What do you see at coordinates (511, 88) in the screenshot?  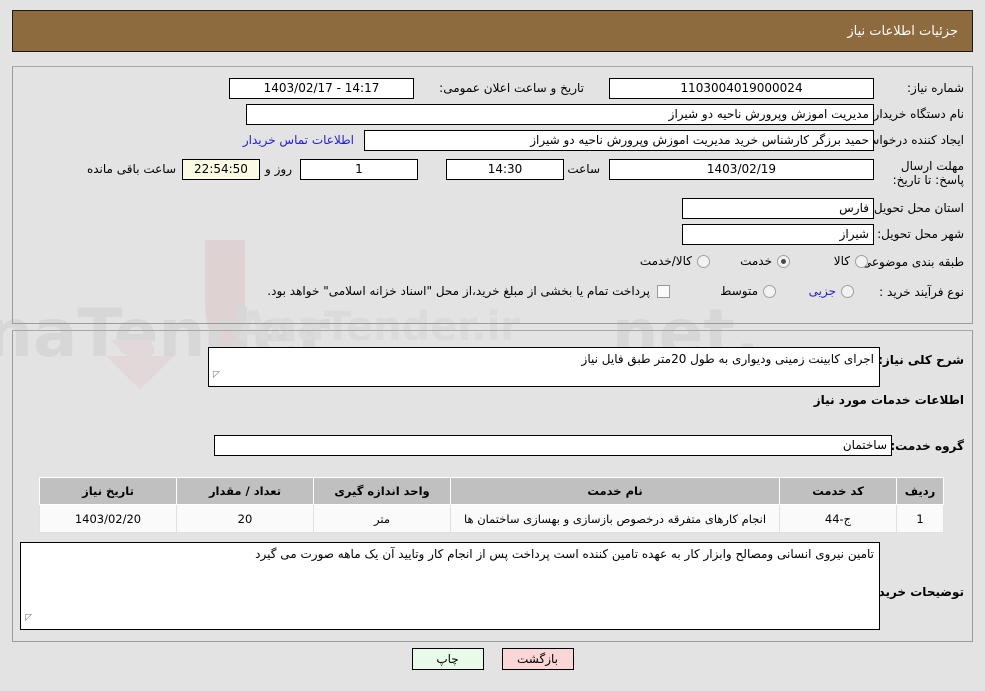 I see `announce-date-label: تاریخ و ساعت اعلان عمومی:` at bounding box center [511, 88].